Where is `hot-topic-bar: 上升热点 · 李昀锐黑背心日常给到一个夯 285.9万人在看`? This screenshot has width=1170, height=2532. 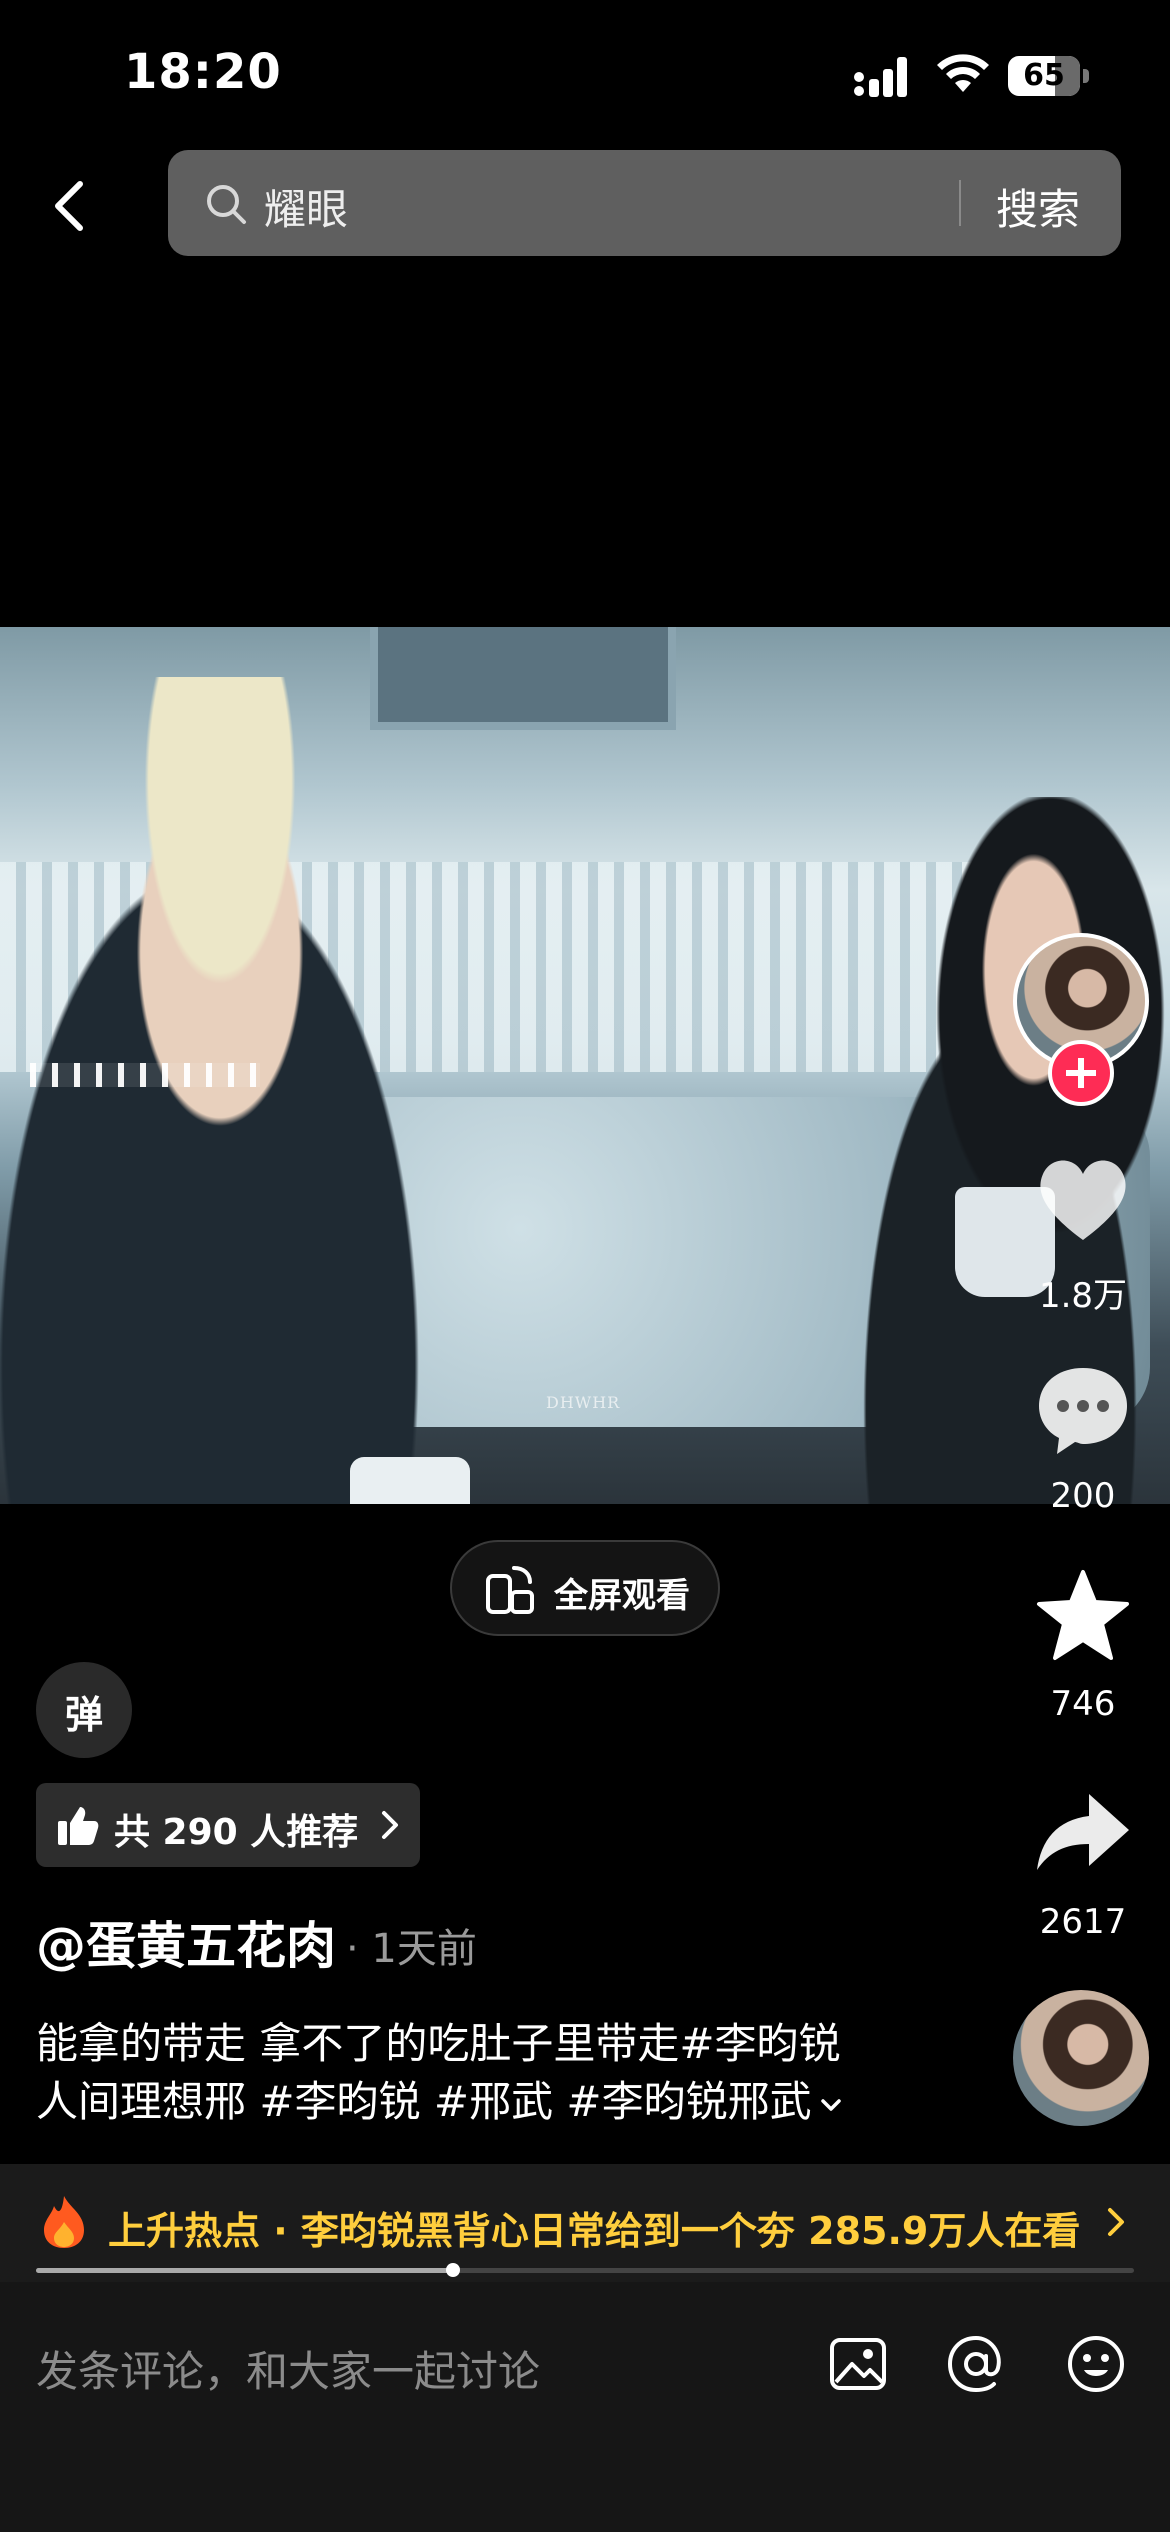
hot-topic-bar: 上升热点 · 李昀锐黑背心日常给到一个夯 285.9万人在看 is located at coordinates (585, 2223).